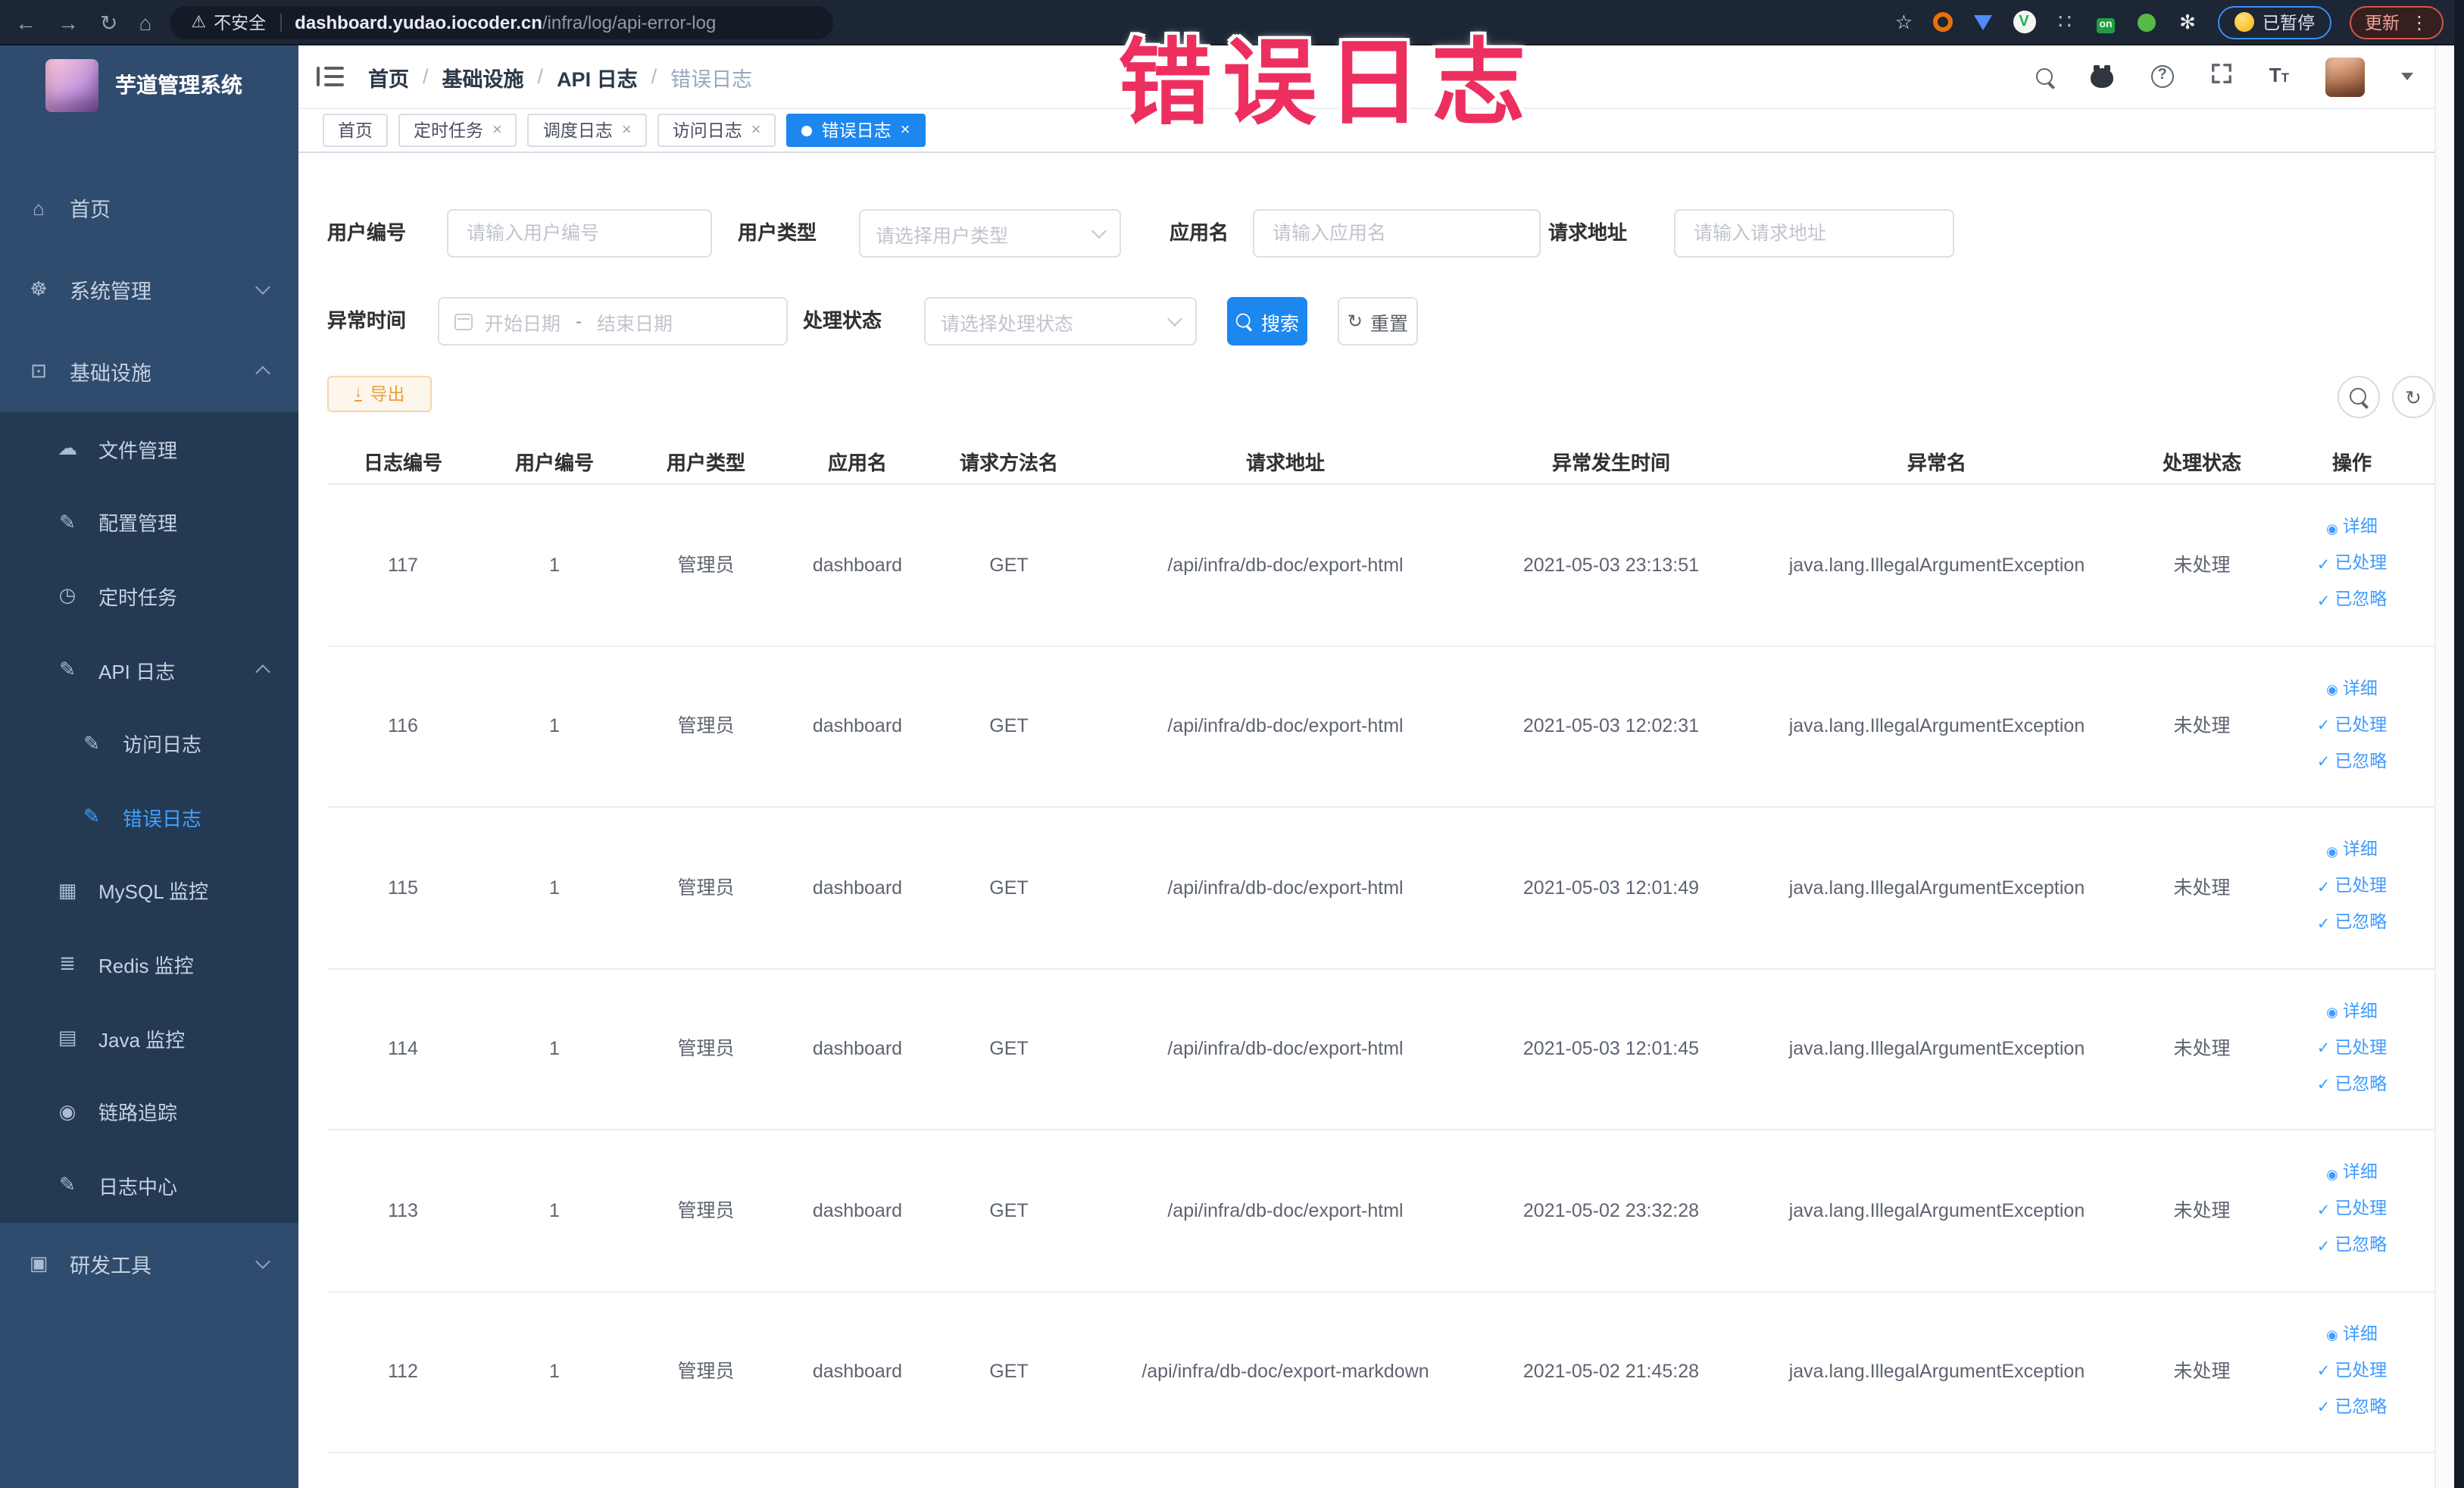 The width and height of the screenshot is (2464, 1488). What do you see at coordinates (597, 76) in the screenshot?
I see `breadcrumb-item: API 日志` at bounding box center [597, 76].